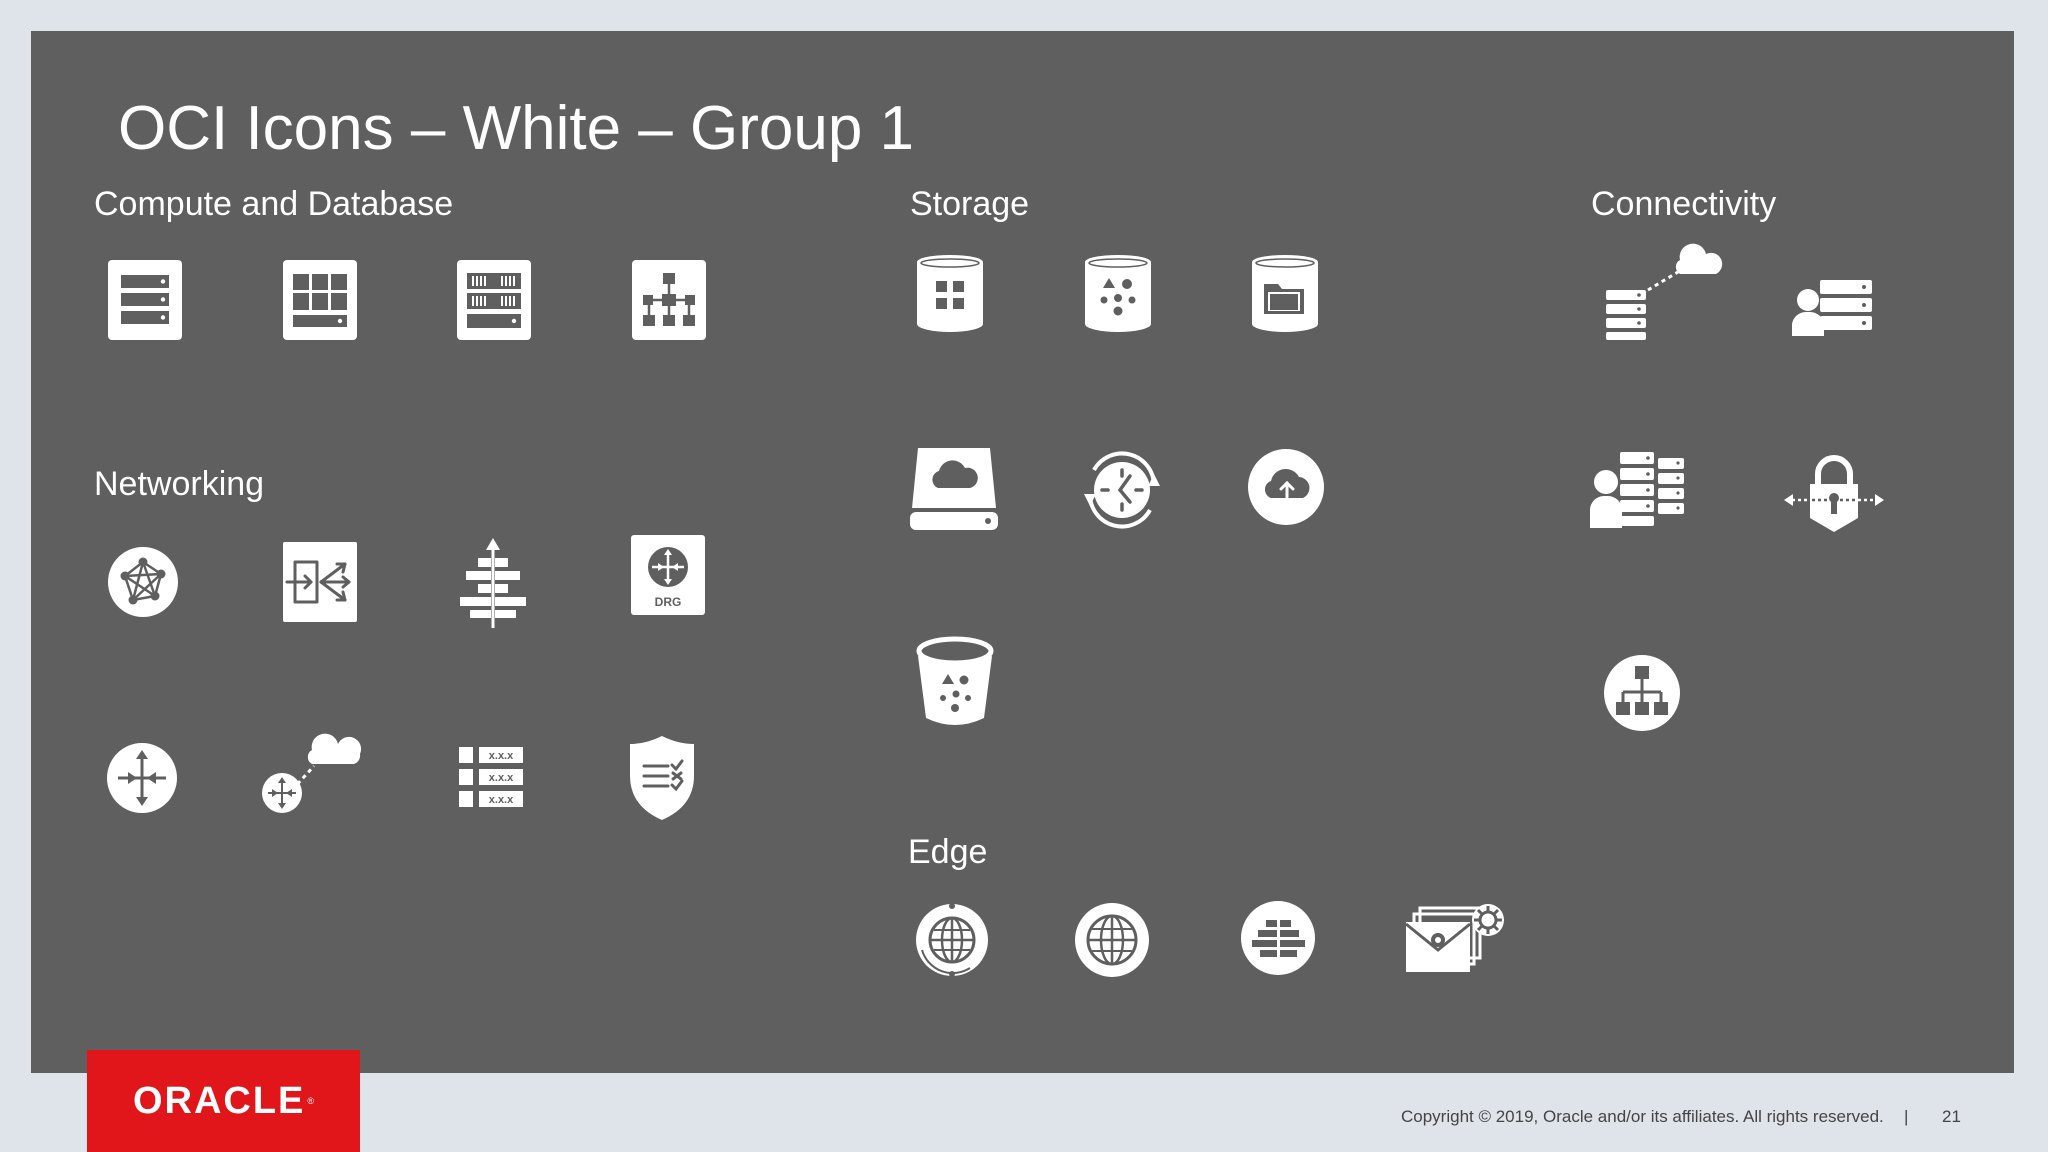  I want to click on dynamic-routing-gateway-icon: DRG, so click(668, 575).